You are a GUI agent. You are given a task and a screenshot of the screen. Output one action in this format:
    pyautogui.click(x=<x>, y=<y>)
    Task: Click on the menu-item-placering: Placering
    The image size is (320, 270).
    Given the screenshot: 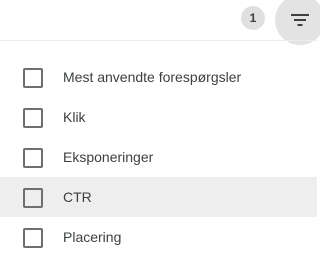 What is the action you would take?
    pyautogui.click(x=158, y=237)
    